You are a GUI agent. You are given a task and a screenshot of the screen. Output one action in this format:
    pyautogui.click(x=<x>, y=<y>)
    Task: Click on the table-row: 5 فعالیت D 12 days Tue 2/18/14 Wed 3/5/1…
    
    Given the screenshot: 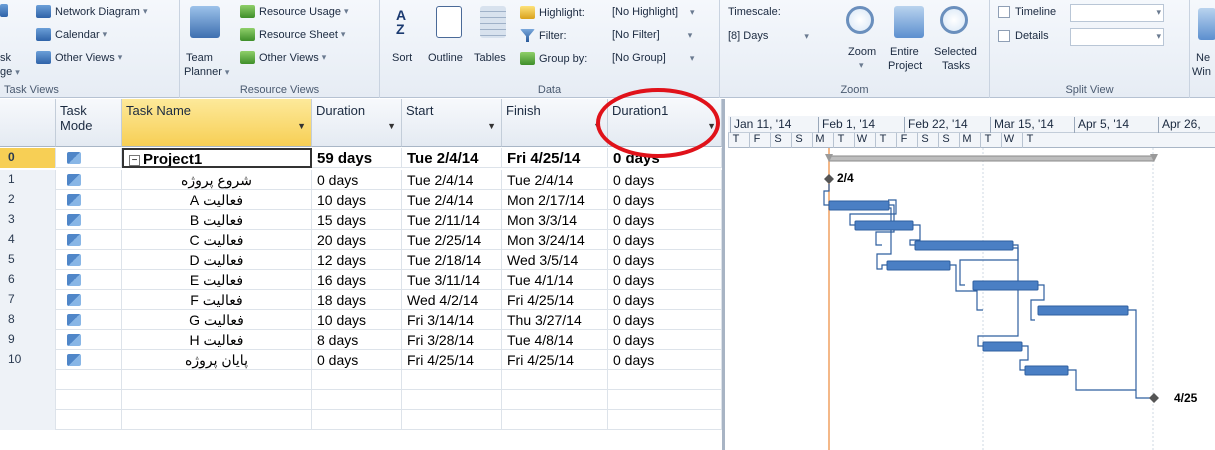 What is the action you would take?
    pyautogui.click(x=361, y=260)
    